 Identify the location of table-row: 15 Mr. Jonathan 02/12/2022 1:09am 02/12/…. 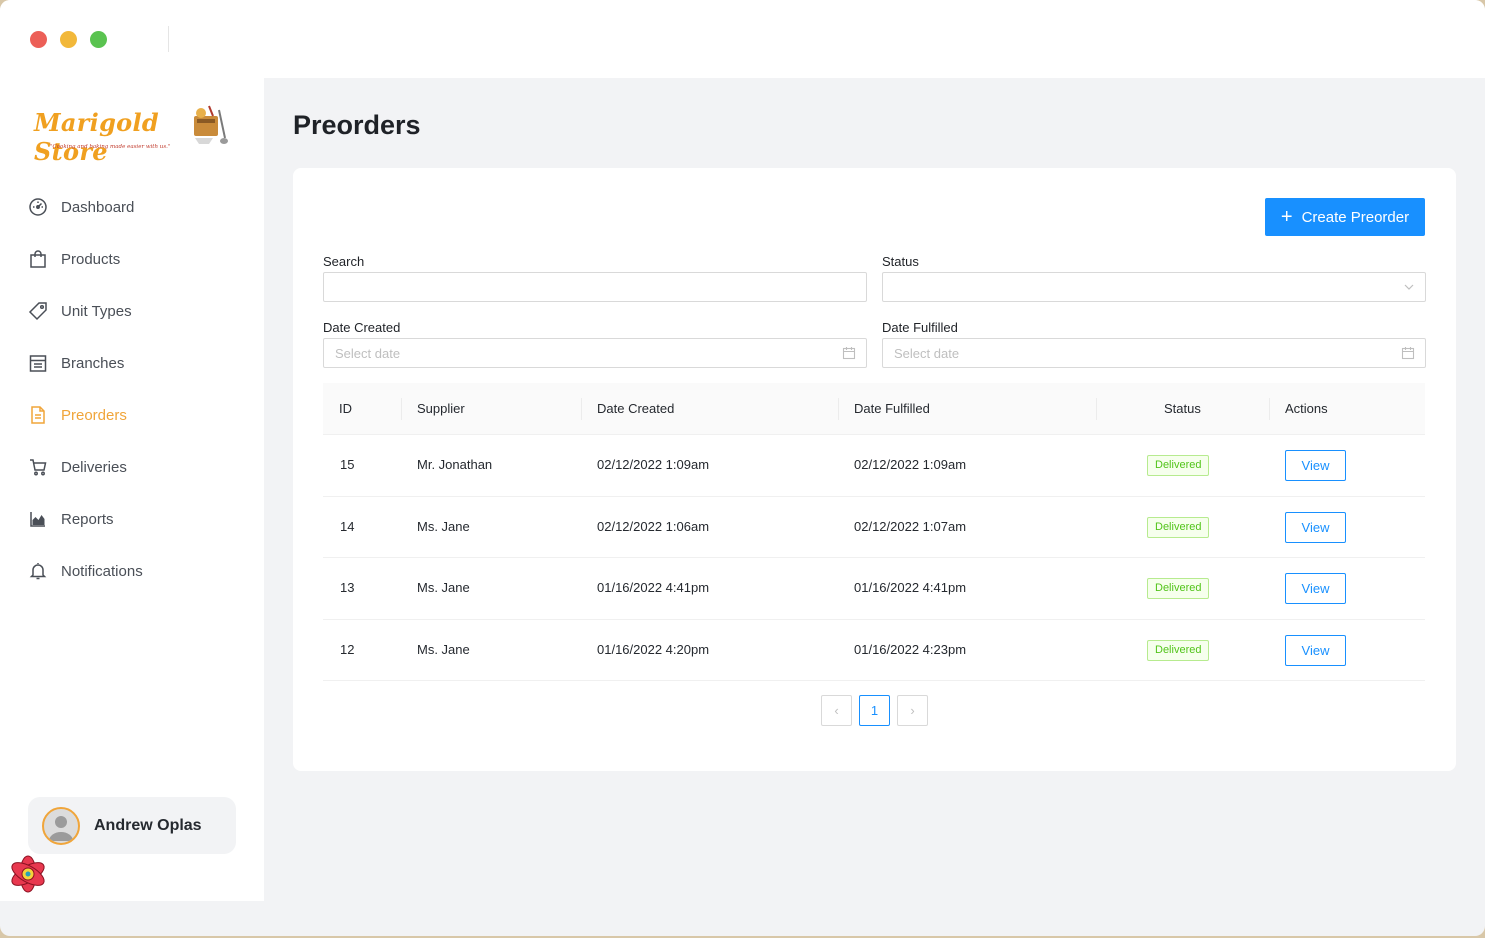
(874, 466).